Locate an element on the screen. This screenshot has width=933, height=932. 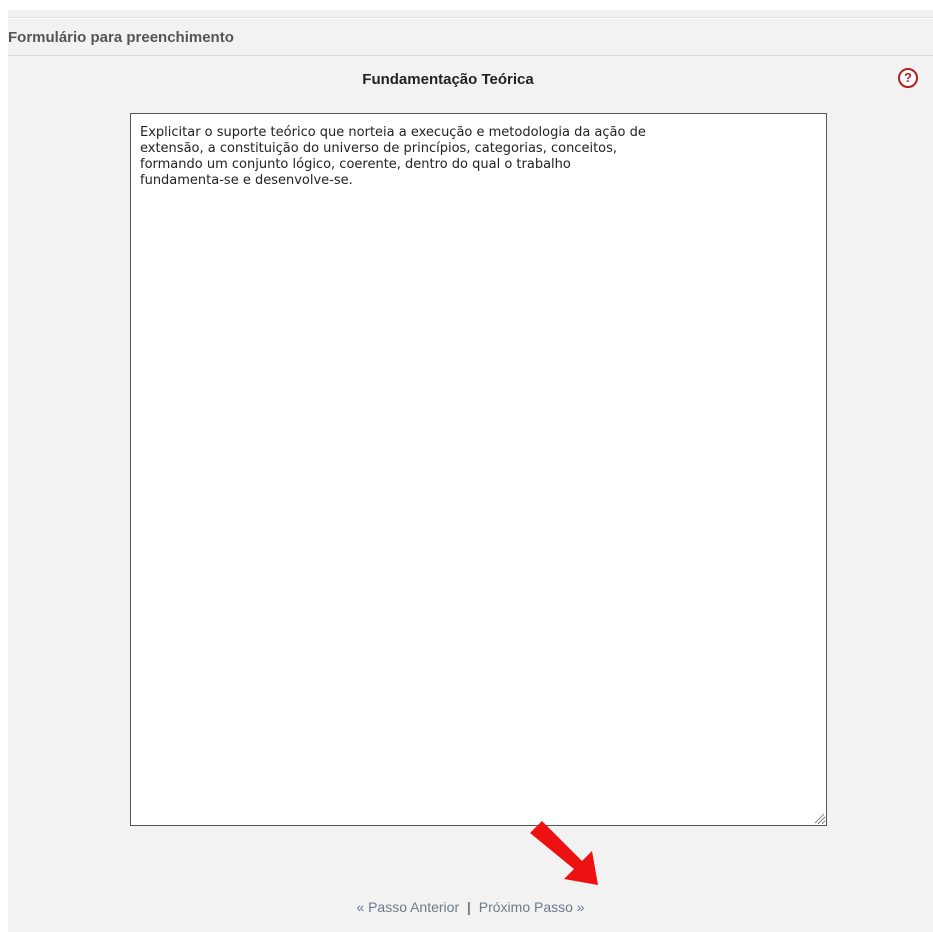
previous-step-link: « Passo Anterior is located at coordinates (407, 907).